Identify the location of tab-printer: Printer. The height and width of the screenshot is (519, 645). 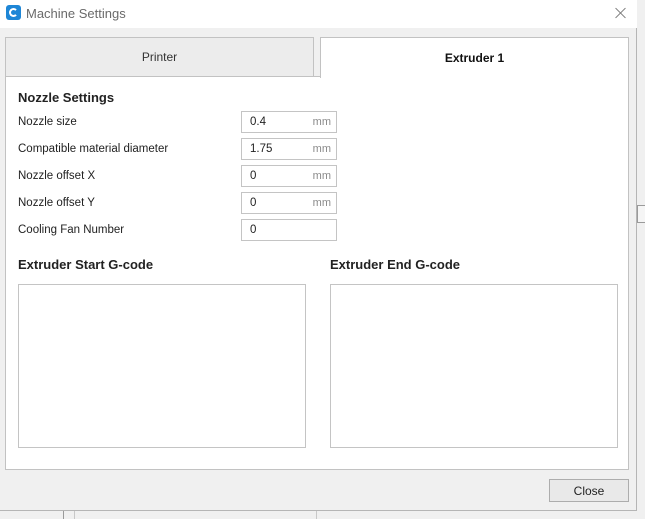
(159, 57).